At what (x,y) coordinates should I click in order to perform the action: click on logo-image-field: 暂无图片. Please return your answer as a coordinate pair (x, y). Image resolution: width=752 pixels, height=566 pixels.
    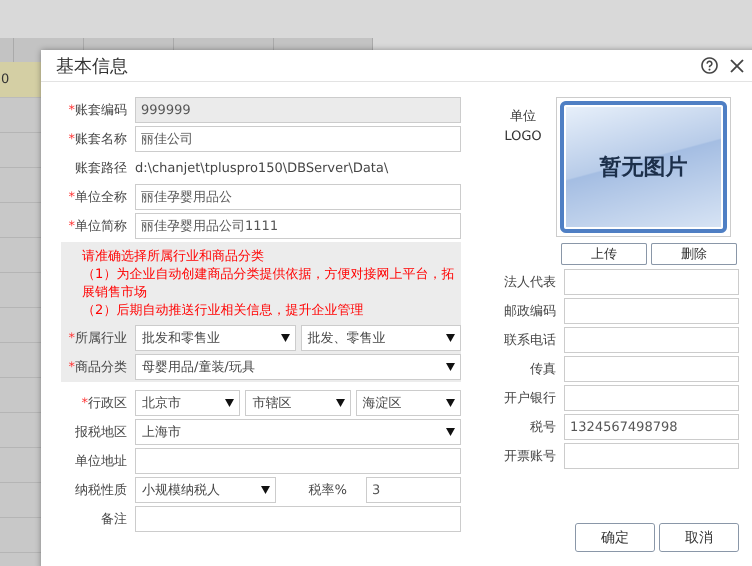
    Looking at the image, I should click on (643, 167).